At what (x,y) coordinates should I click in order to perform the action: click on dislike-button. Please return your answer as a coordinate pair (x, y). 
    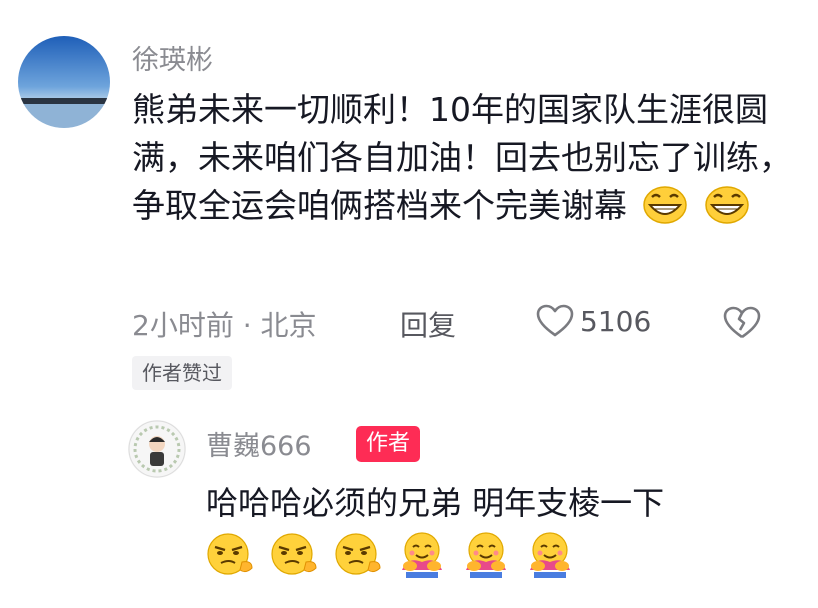
    Looking at the image, I should click on (742, 326).